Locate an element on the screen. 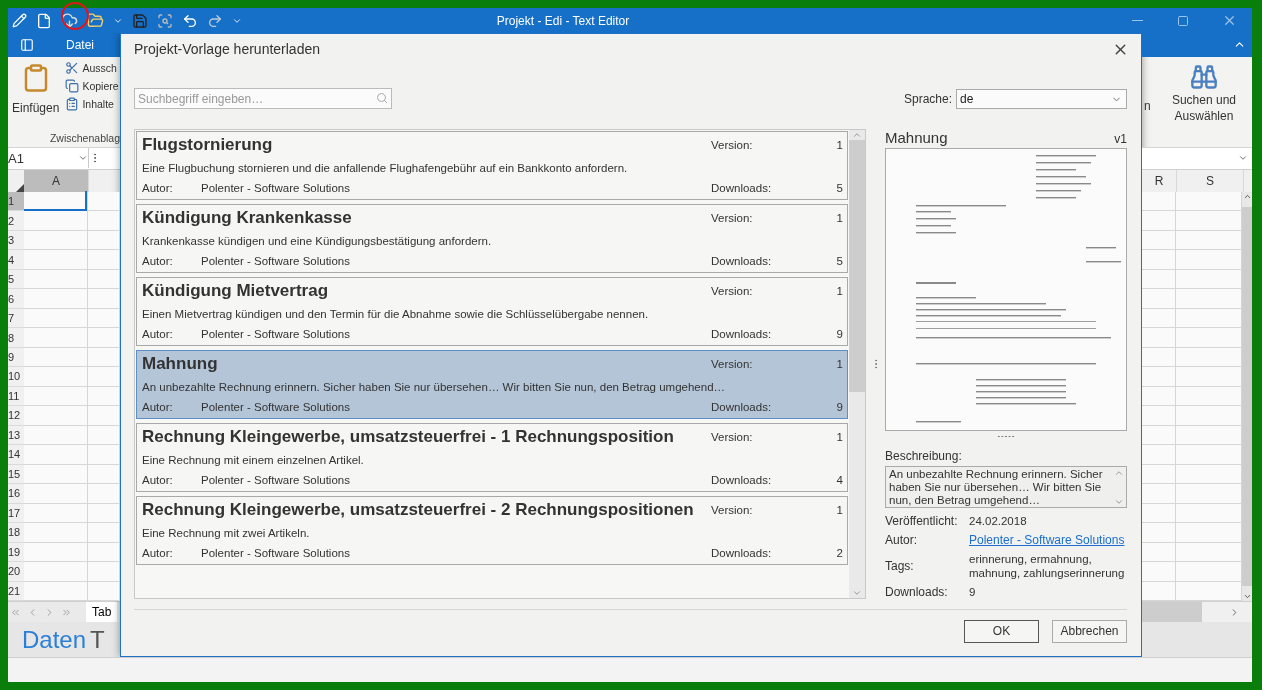 The height and width of the screenshot is (690, 1262). preview-icon is located at coordinates (165, 20).